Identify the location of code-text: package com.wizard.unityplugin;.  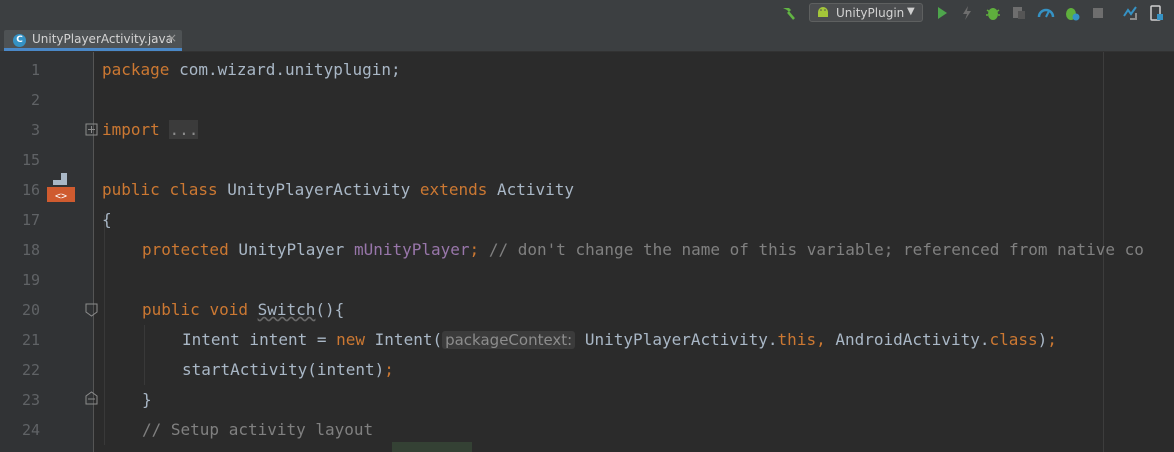
(251, 70).